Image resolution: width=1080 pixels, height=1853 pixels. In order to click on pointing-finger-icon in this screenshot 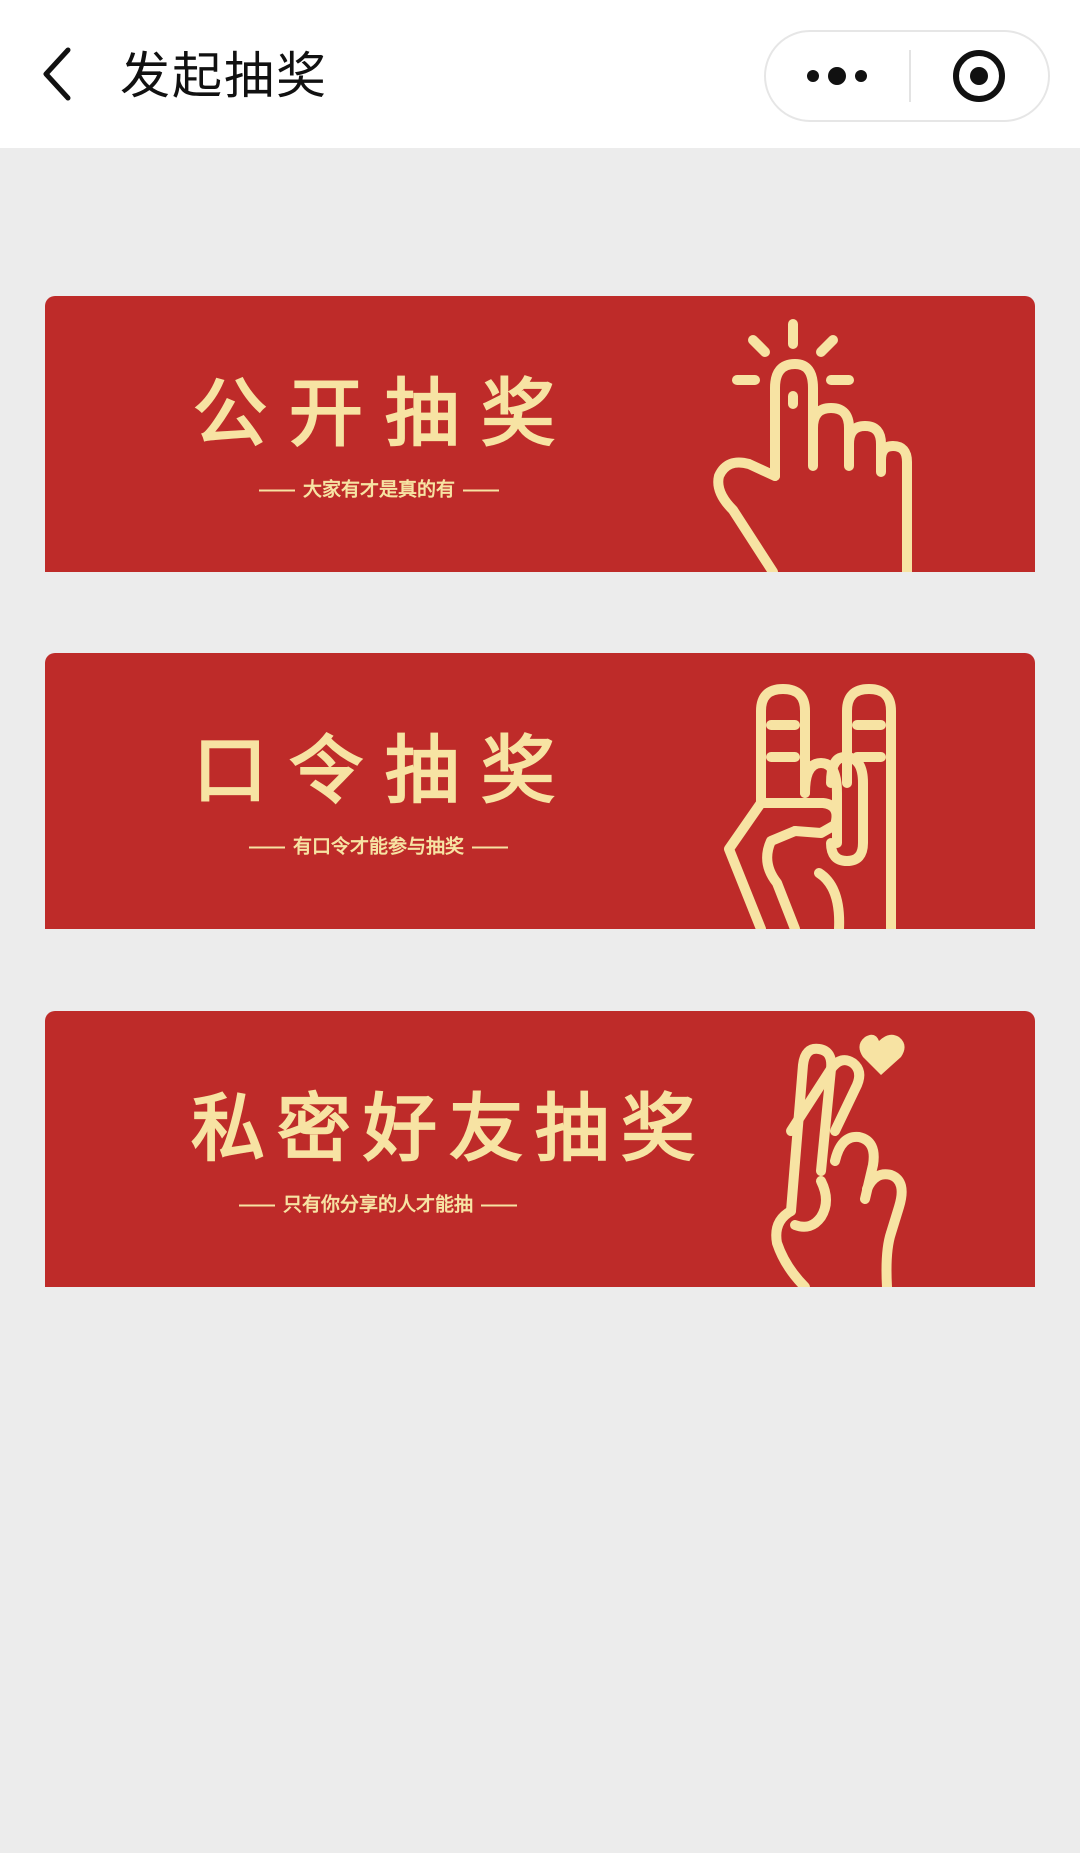, I will do `click(812, 445)`.